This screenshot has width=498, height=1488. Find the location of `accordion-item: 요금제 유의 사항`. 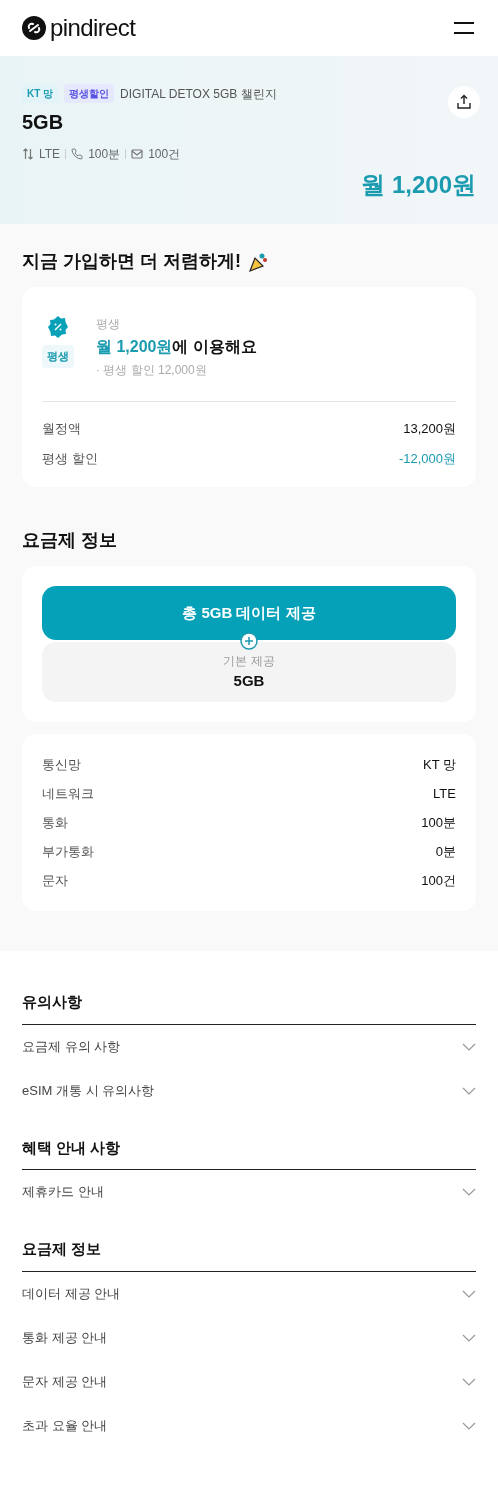

accordion-item: 요금제 유의 사항 is located at coordinates (249, 1046).